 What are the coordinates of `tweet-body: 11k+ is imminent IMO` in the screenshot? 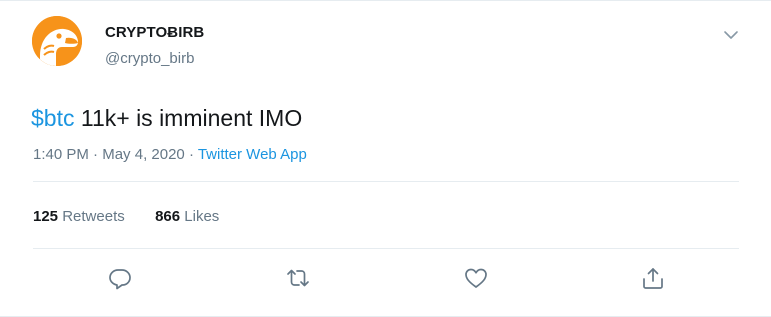 It's located at (188, 118).